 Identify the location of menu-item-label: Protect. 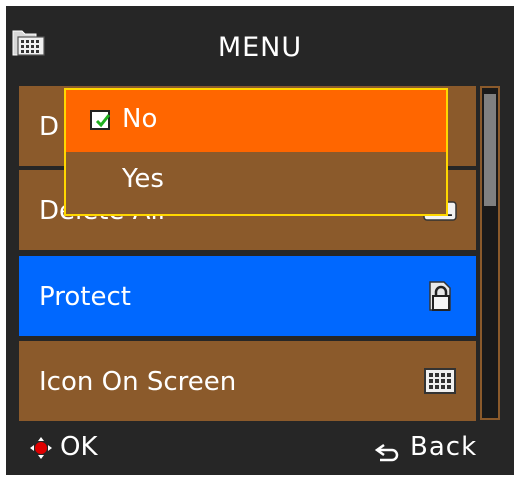
(85, 297).